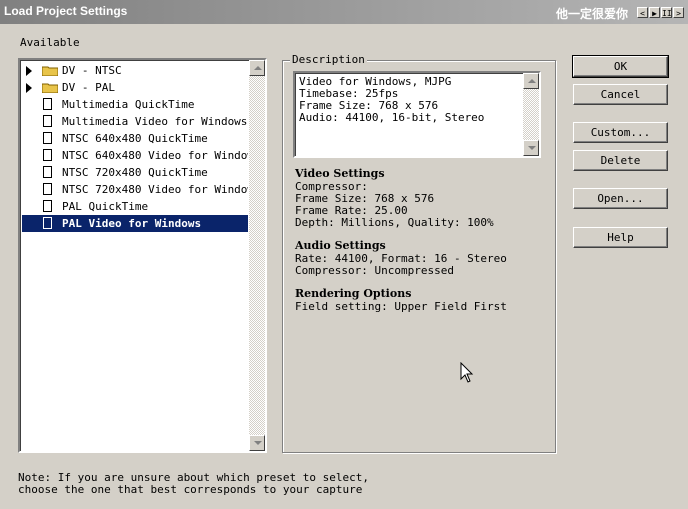 Image resolution: width=688 pixels, height=509 pixels. What do you see at coordinates (340, 245) in the screenshot?
I see `audio-settings-title: Audio Settings` at bounding box center [340, 245].